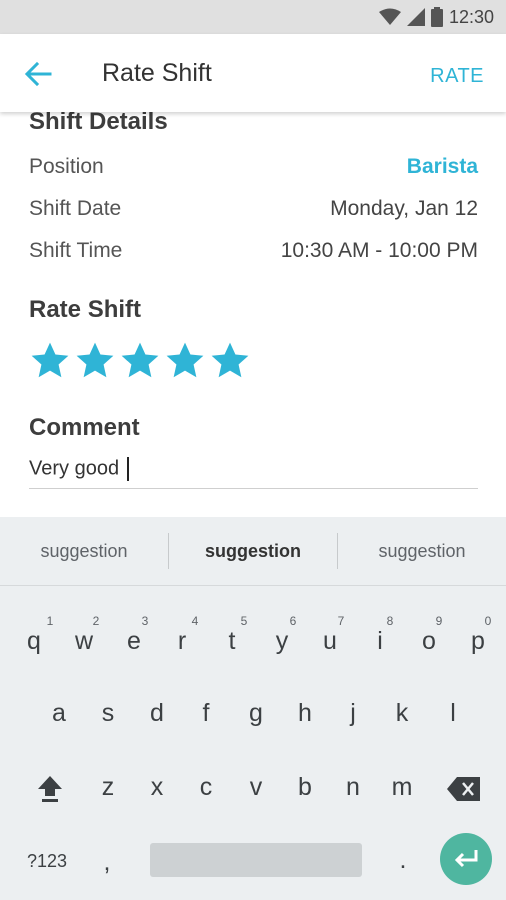  I want to click on key-d: d, so click(157, 713).